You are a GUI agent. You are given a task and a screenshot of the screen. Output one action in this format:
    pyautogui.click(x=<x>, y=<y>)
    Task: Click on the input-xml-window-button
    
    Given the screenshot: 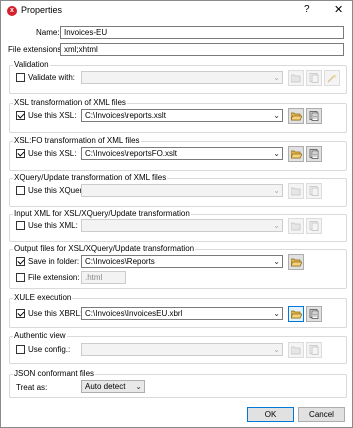 What is the action you would take?
    pyautogui.click(x=314, y=226)
    